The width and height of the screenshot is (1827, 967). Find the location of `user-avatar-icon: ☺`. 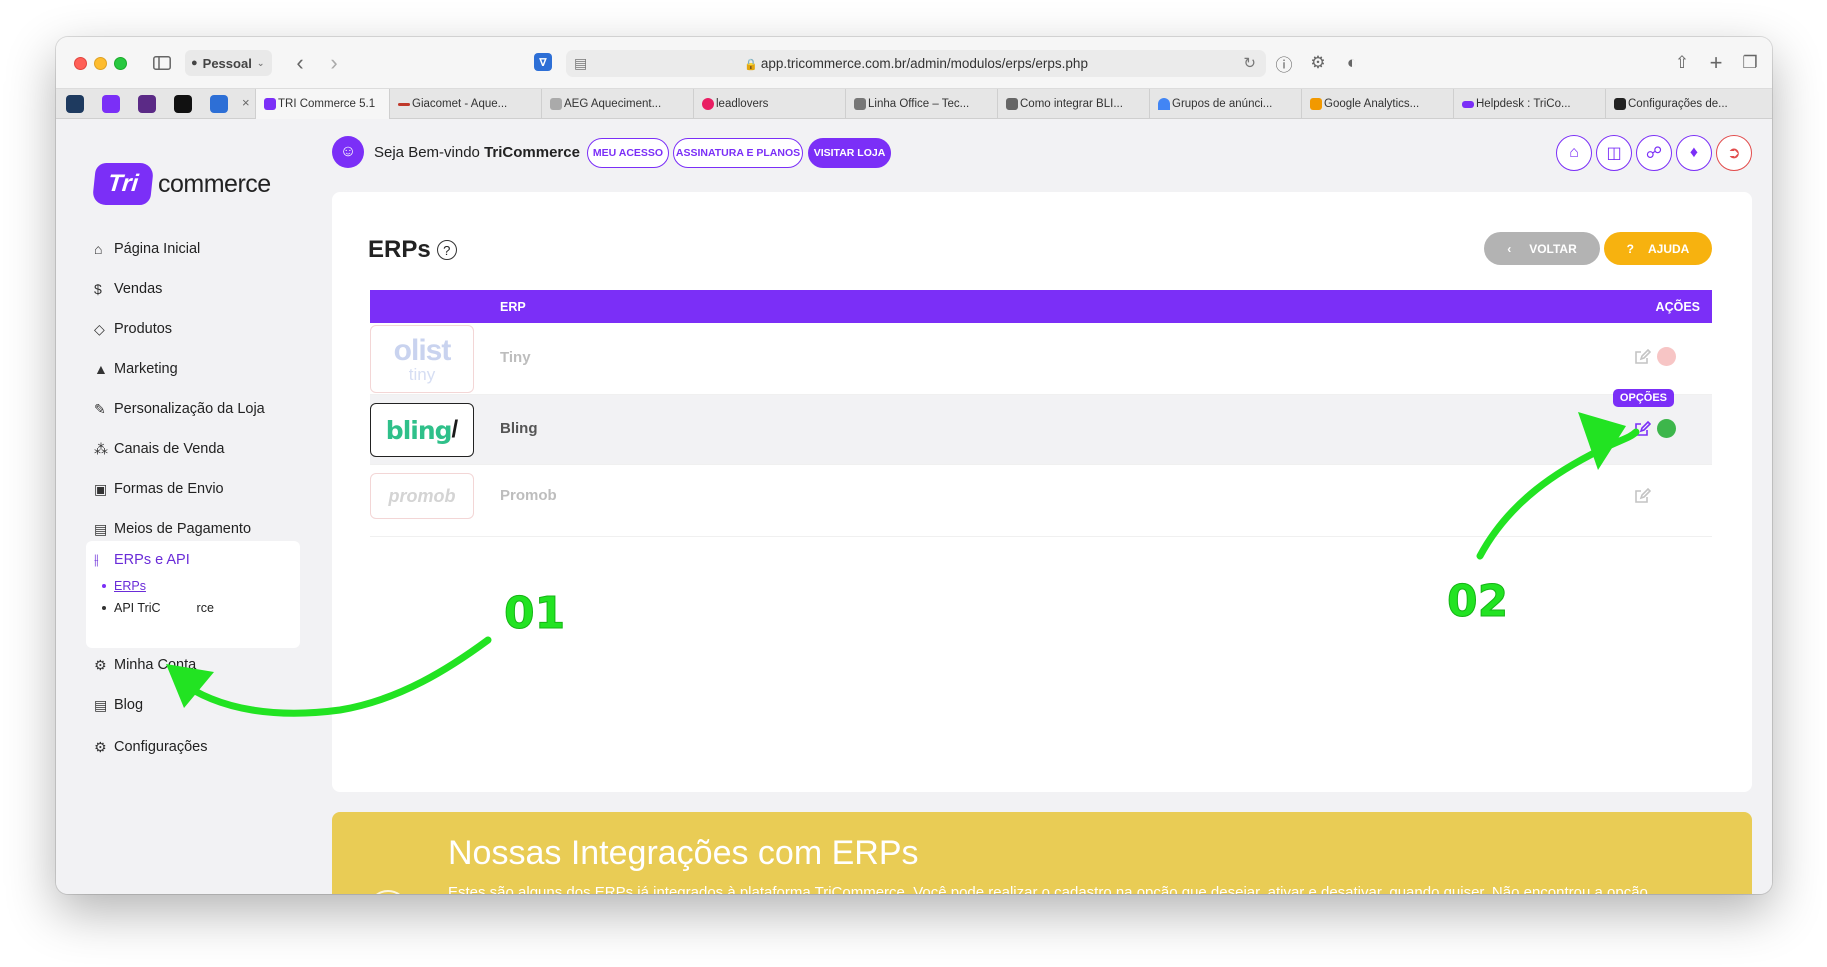

user-avatar-icon: ☺ is located at coordinates (348, 152).